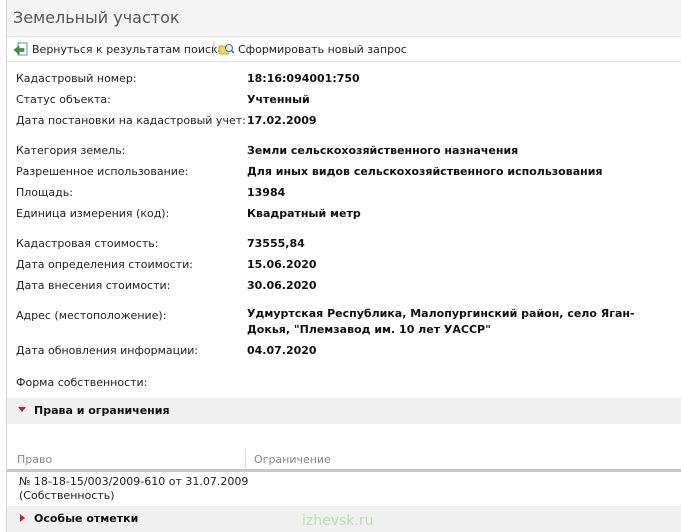  I want to click on triangle-right-icon, so click(22, 518).